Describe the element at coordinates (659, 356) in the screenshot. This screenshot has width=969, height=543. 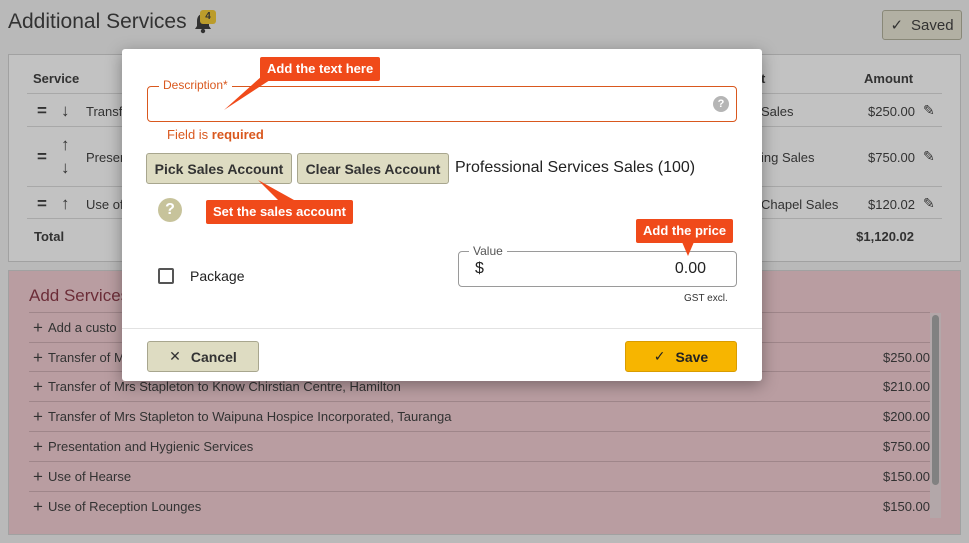
I see `check-icon: ✓` at that location.